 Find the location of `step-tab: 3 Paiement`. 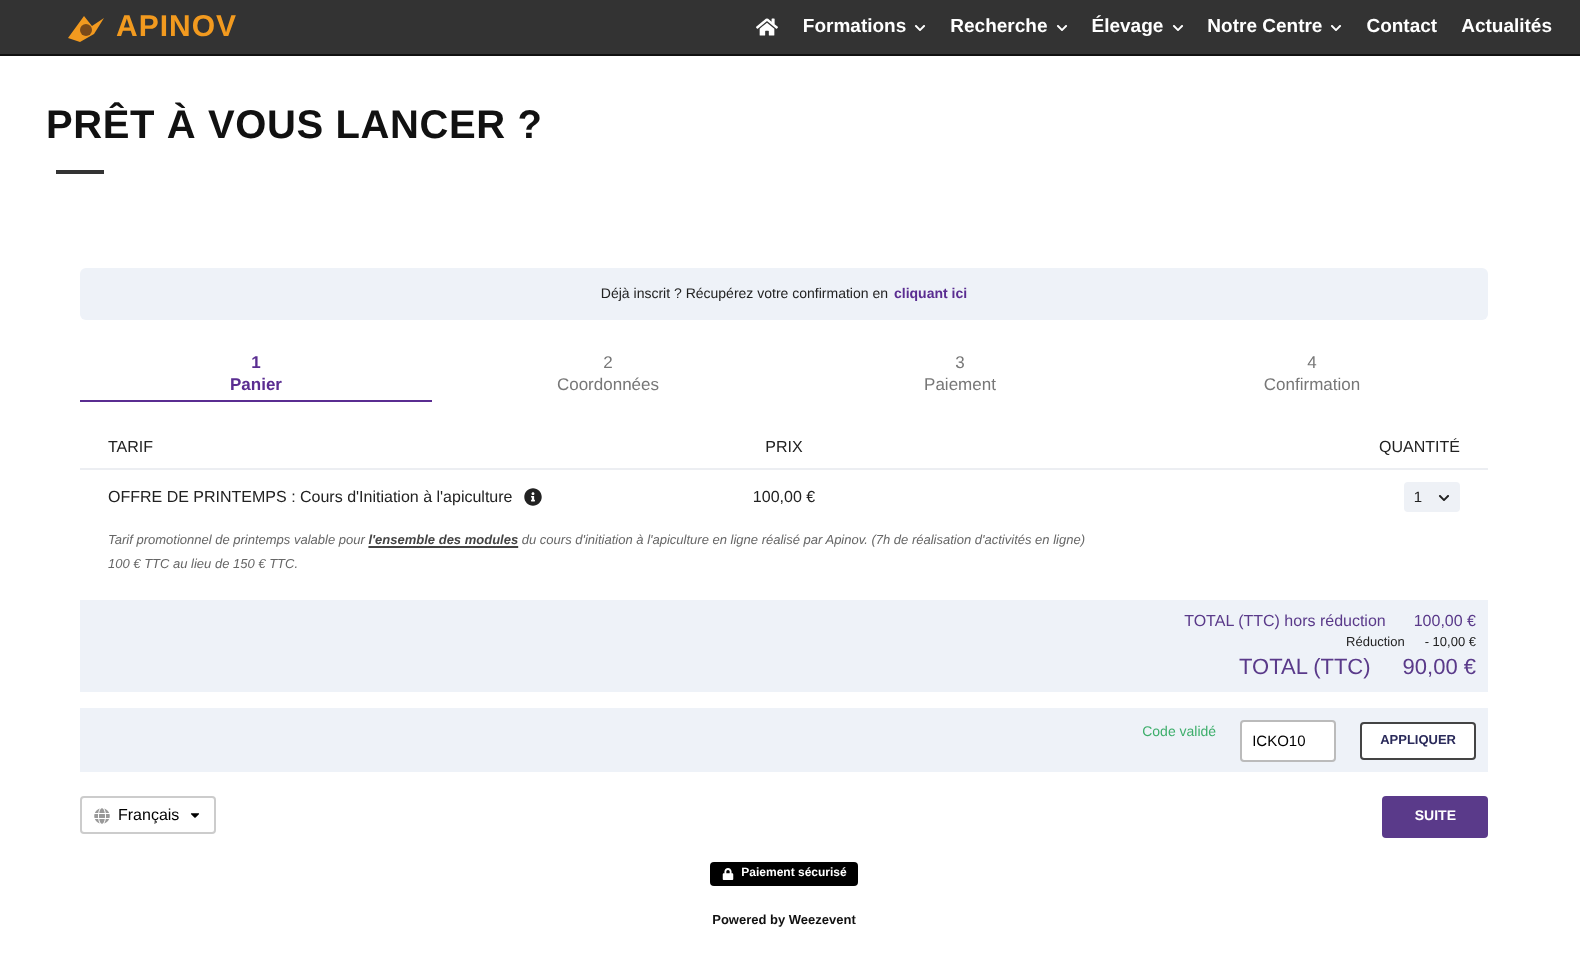

step-tab: 3 Paiement is located at coordinates (960, 377).